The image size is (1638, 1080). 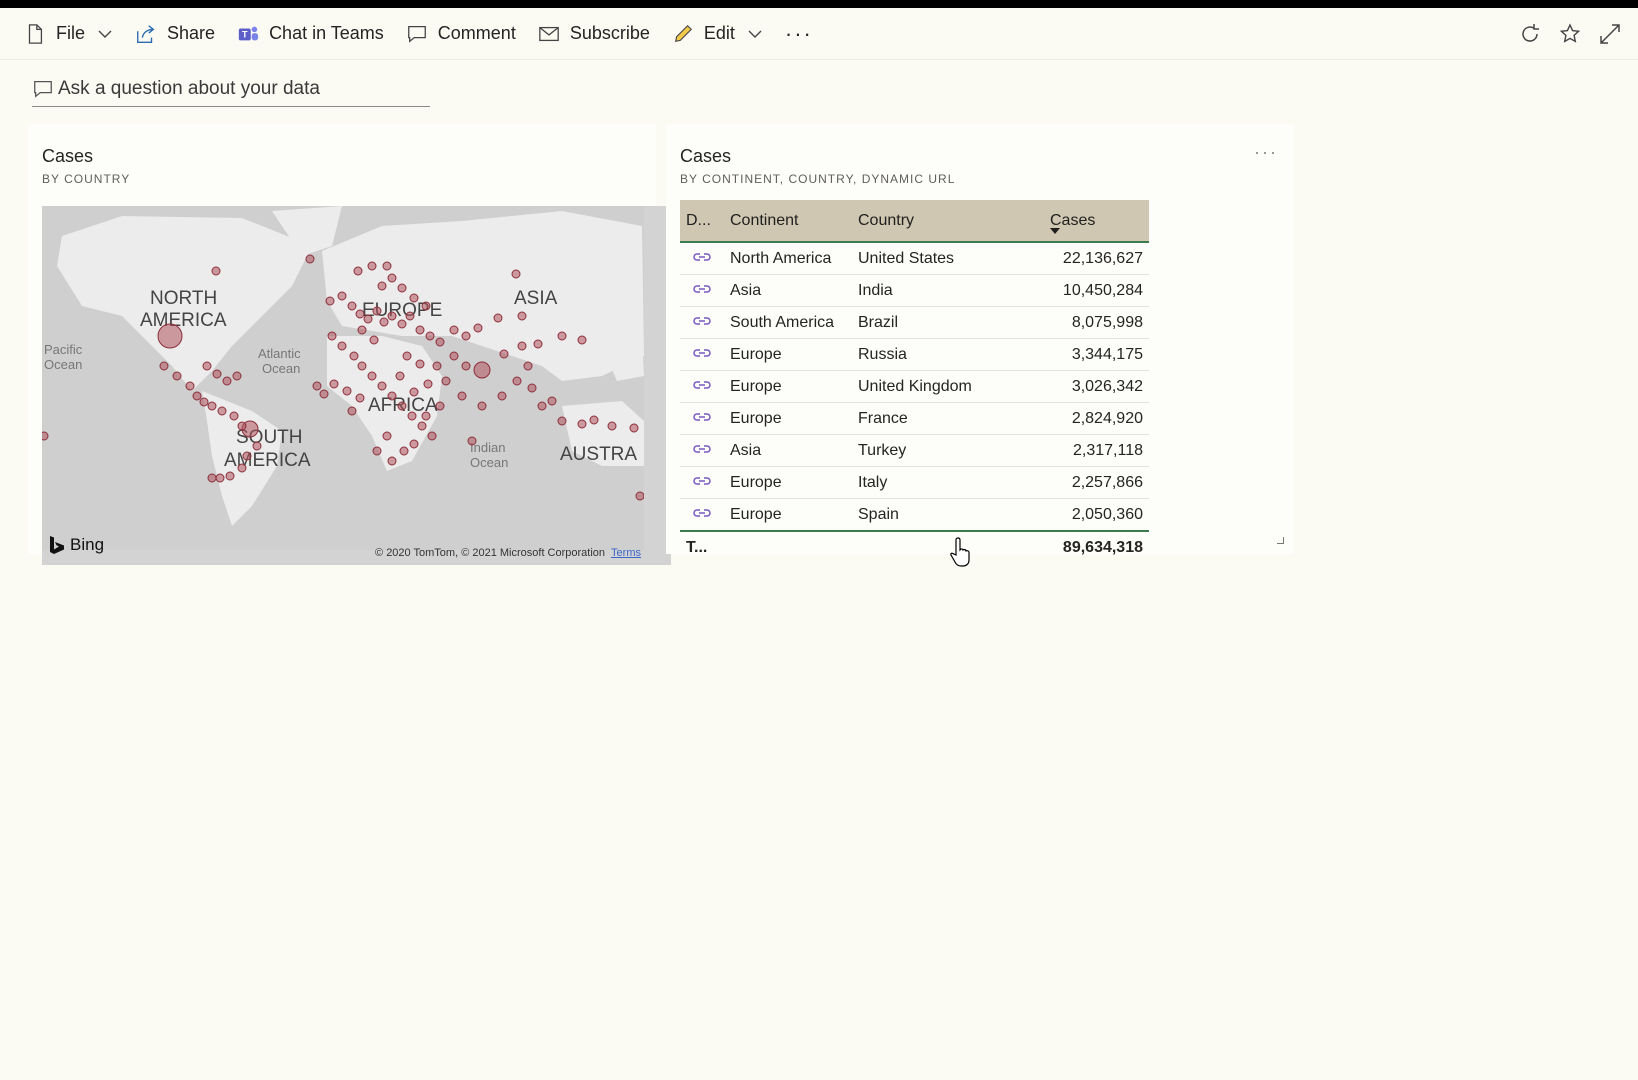 What do you see at coordinates (594, 34) in the screenshot?
I see `subscribe-button: Subscribe` at bounding box center [594, 34].